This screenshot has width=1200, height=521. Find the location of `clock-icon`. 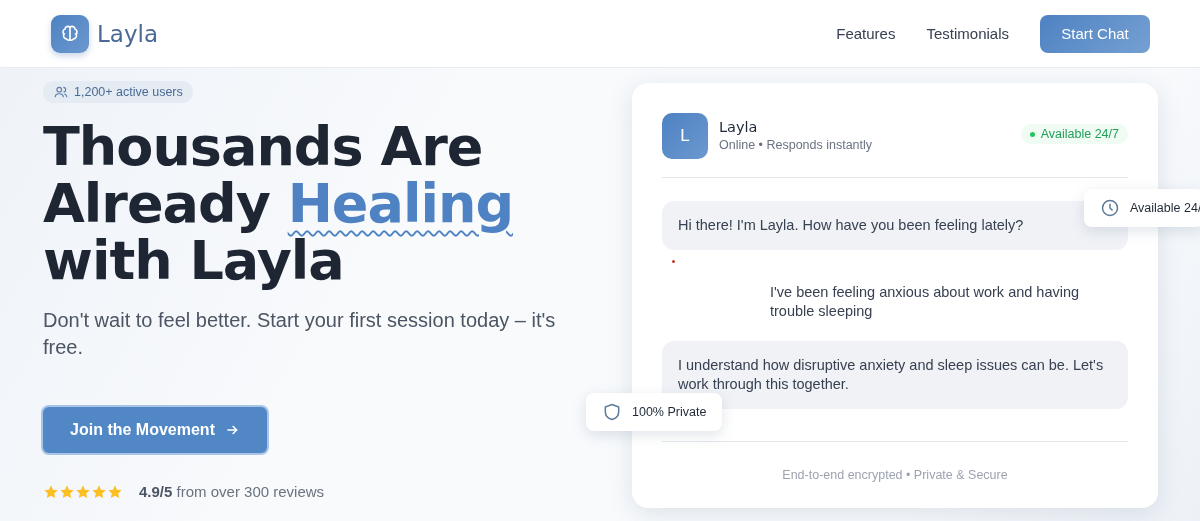

clock-icon is located at coordinates (1110, 208).